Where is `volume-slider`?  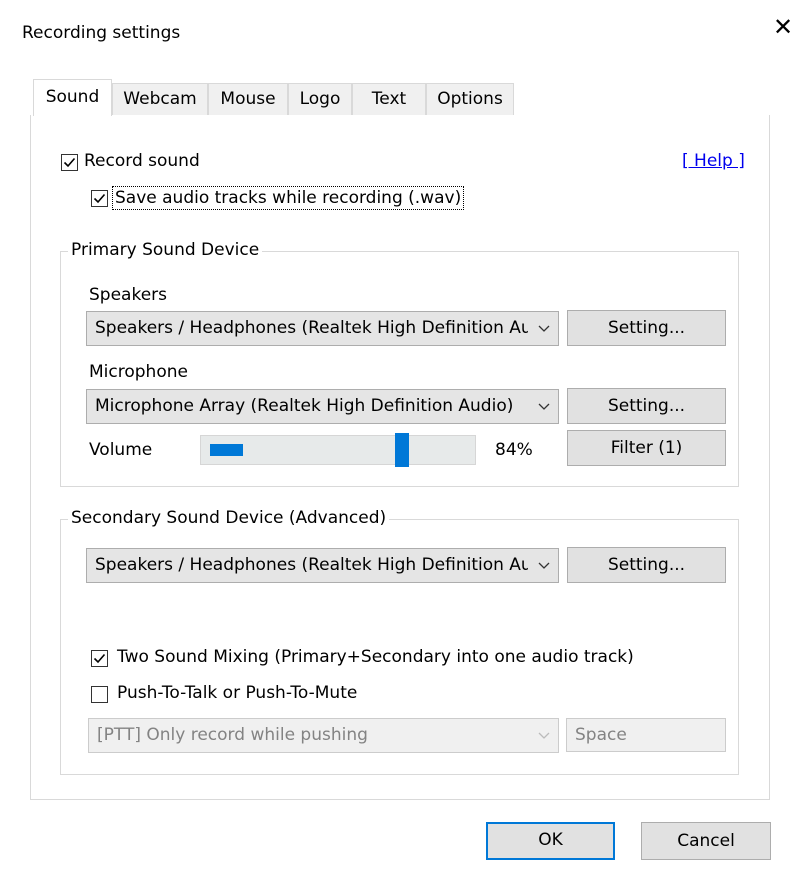
volume-slider is located at coordinates (338, 450).